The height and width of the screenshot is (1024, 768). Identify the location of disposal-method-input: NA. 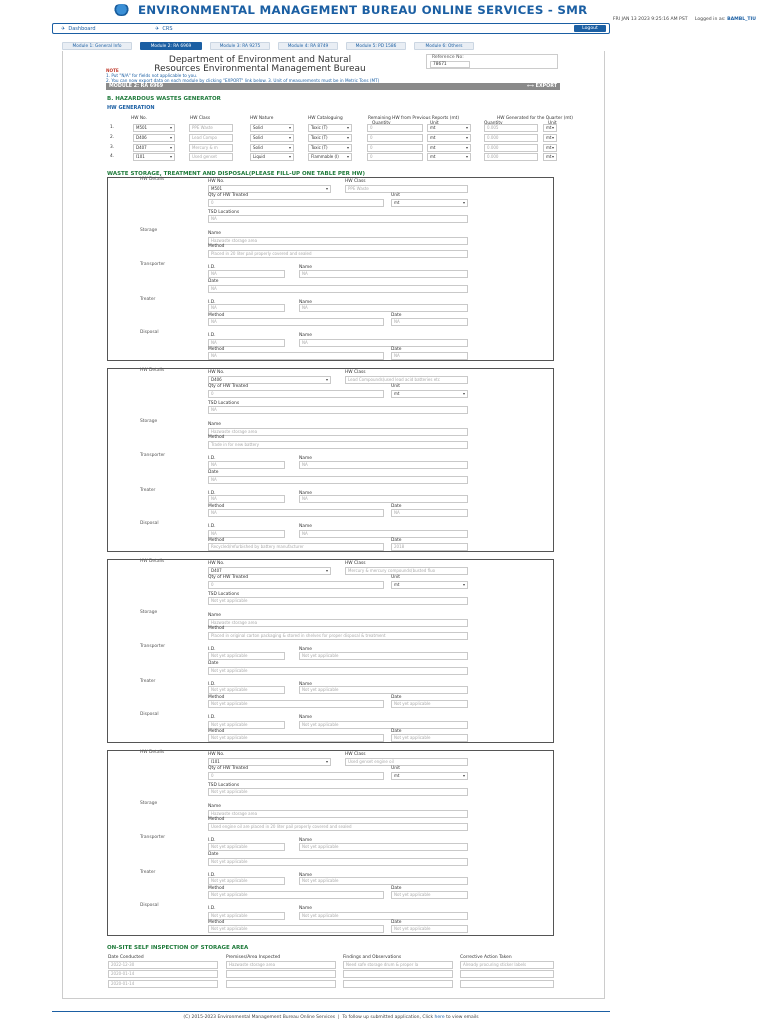
(296, 356).